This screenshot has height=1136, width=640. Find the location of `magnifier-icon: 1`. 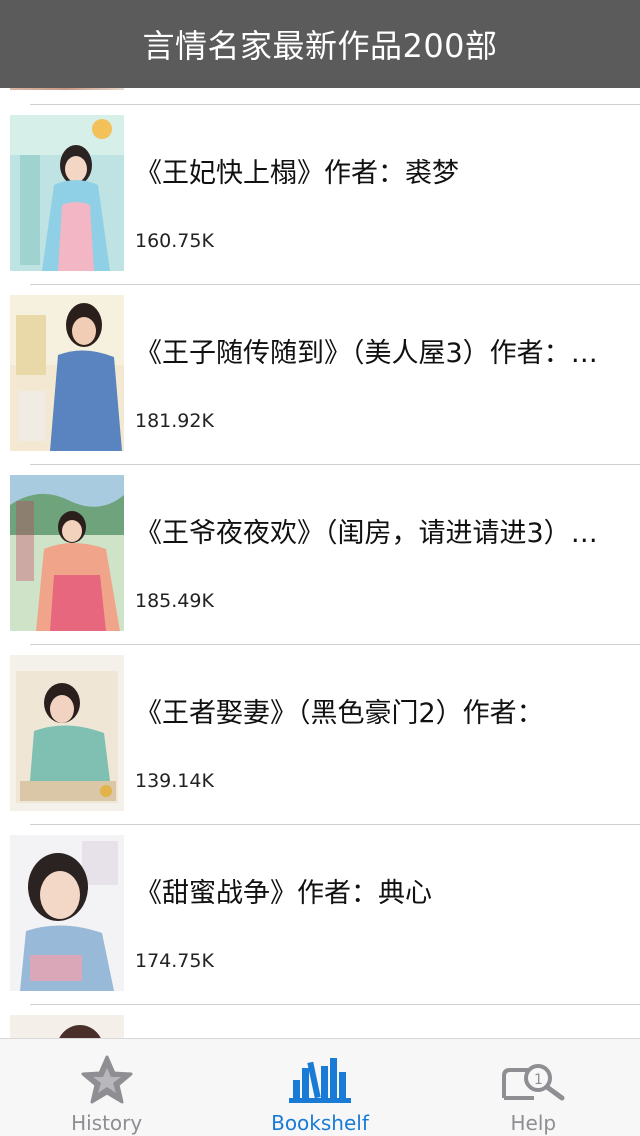

magnifier-icon: 1 is located at coordinates (533, 1080).